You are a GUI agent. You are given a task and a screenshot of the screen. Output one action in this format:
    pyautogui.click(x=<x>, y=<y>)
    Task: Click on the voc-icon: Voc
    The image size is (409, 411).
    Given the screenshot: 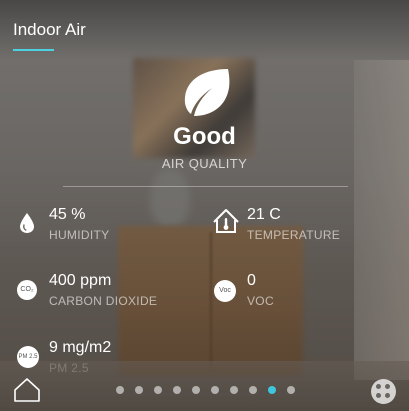 What is the action you would take?
    pyautogui.click(x=225, y=291)
    